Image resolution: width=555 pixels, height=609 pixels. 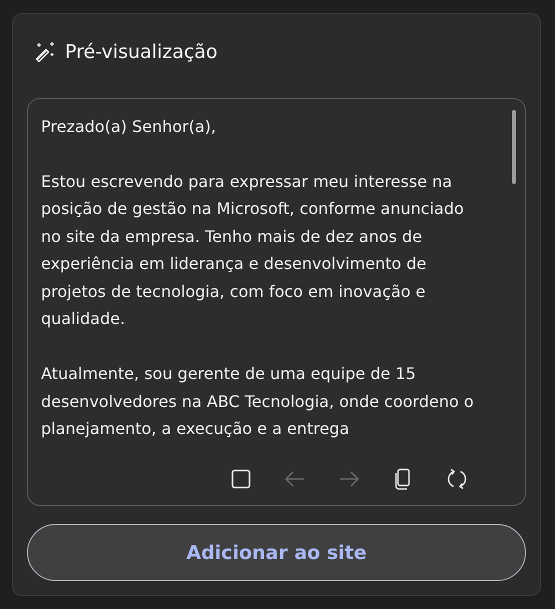 What do you see at coordinates (241, 479) in the screenshot?
I see `square-icon` at bounding box center [241, 479].